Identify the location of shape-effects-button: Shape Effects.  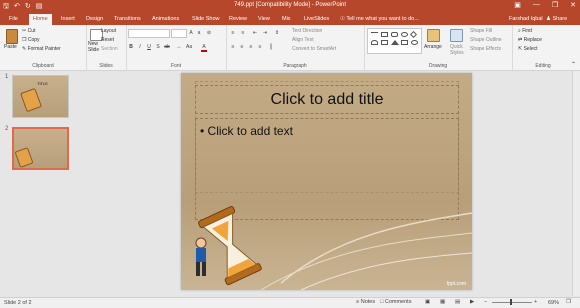
(485, 49).